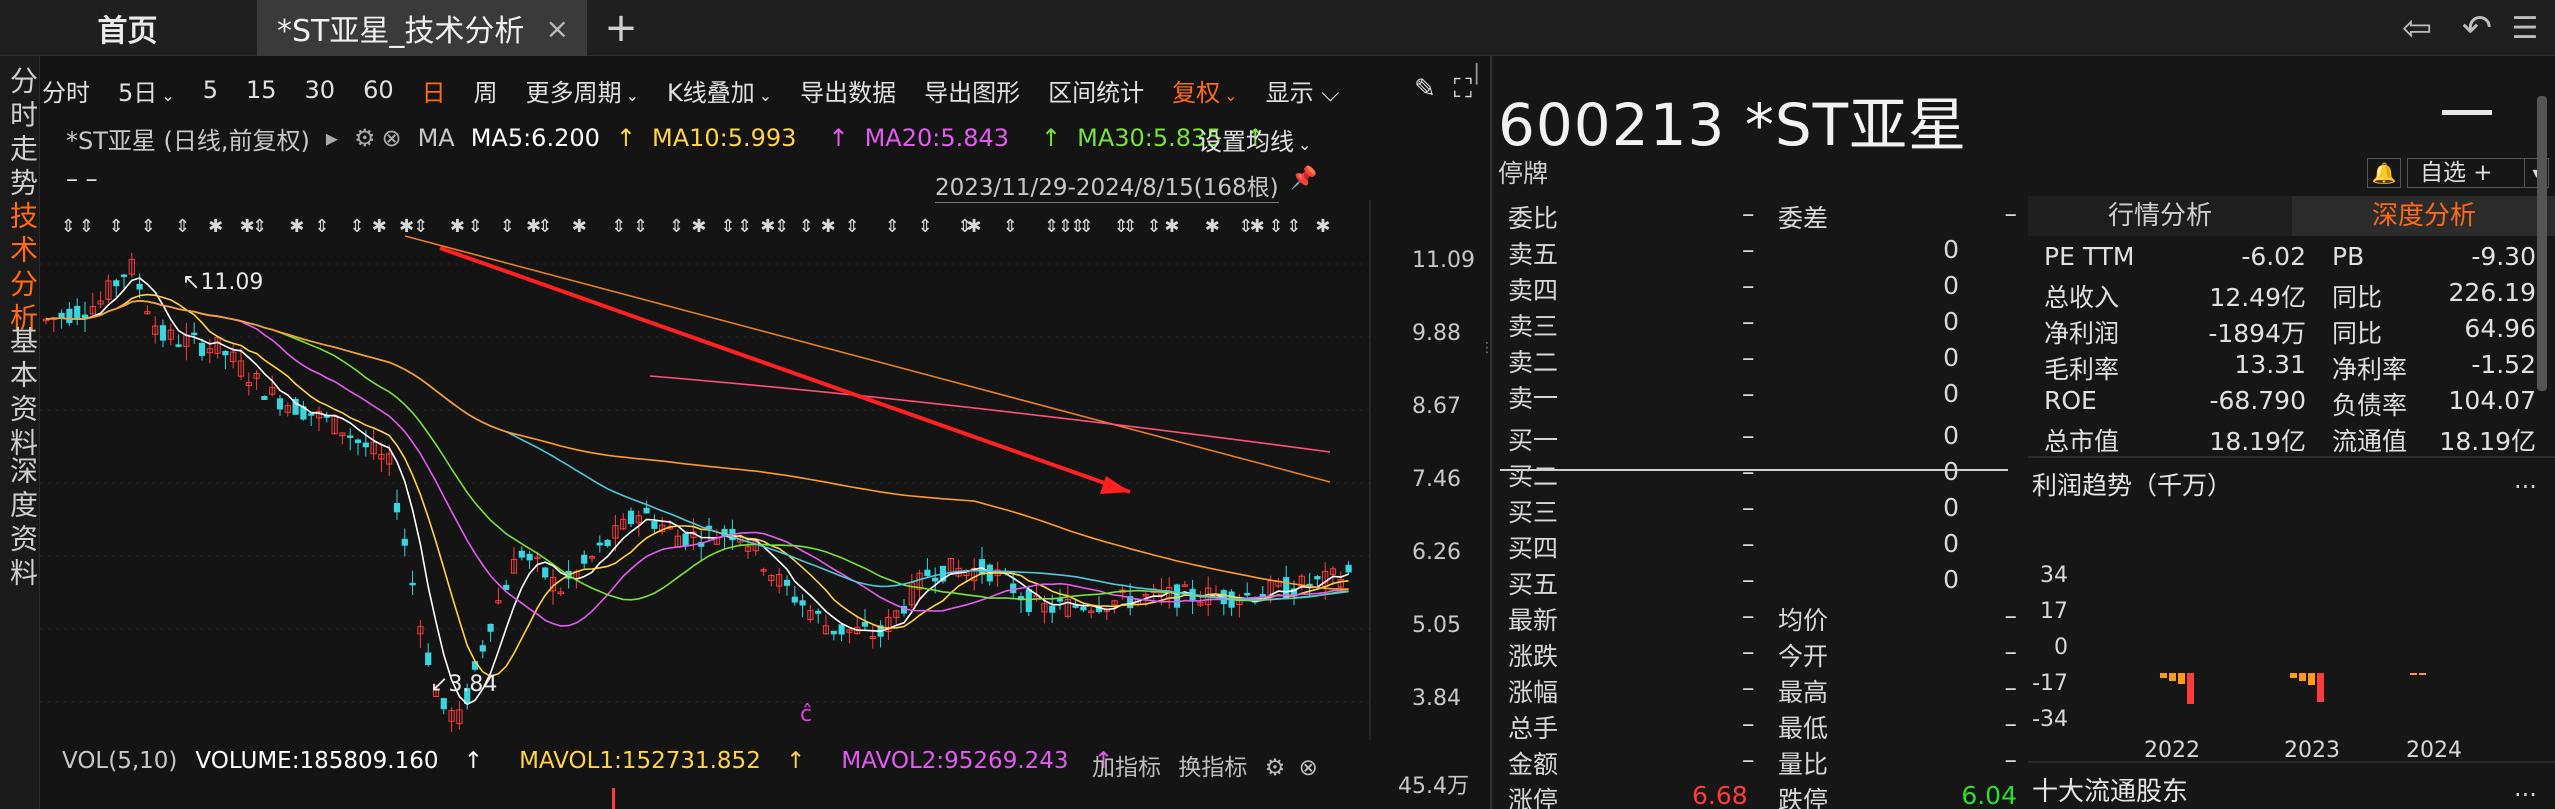 The image size is (2555, 809). What do you see at coordinates (422, 28) in the screenshot?
I see `tab-stock-analysis: *ST亚星_技术分析 ×` at bounding box center [422, 28].